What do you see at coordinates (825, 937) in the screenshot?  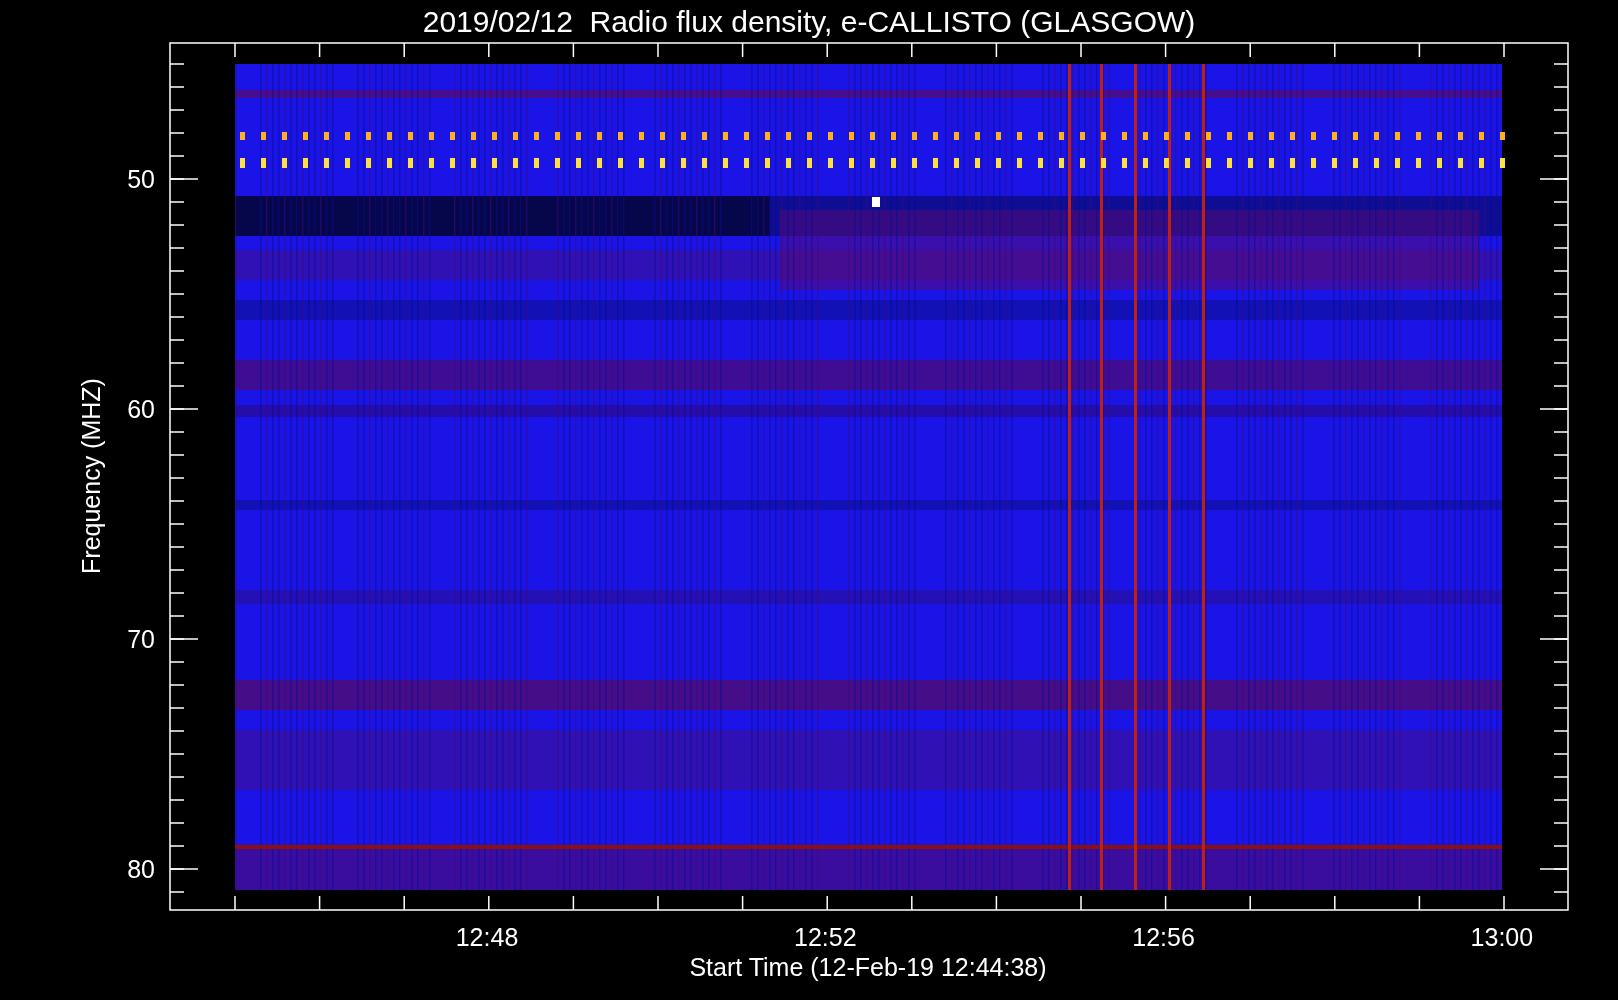 I see `x-tick-label: 12:52` at bounding box center [825, 937].